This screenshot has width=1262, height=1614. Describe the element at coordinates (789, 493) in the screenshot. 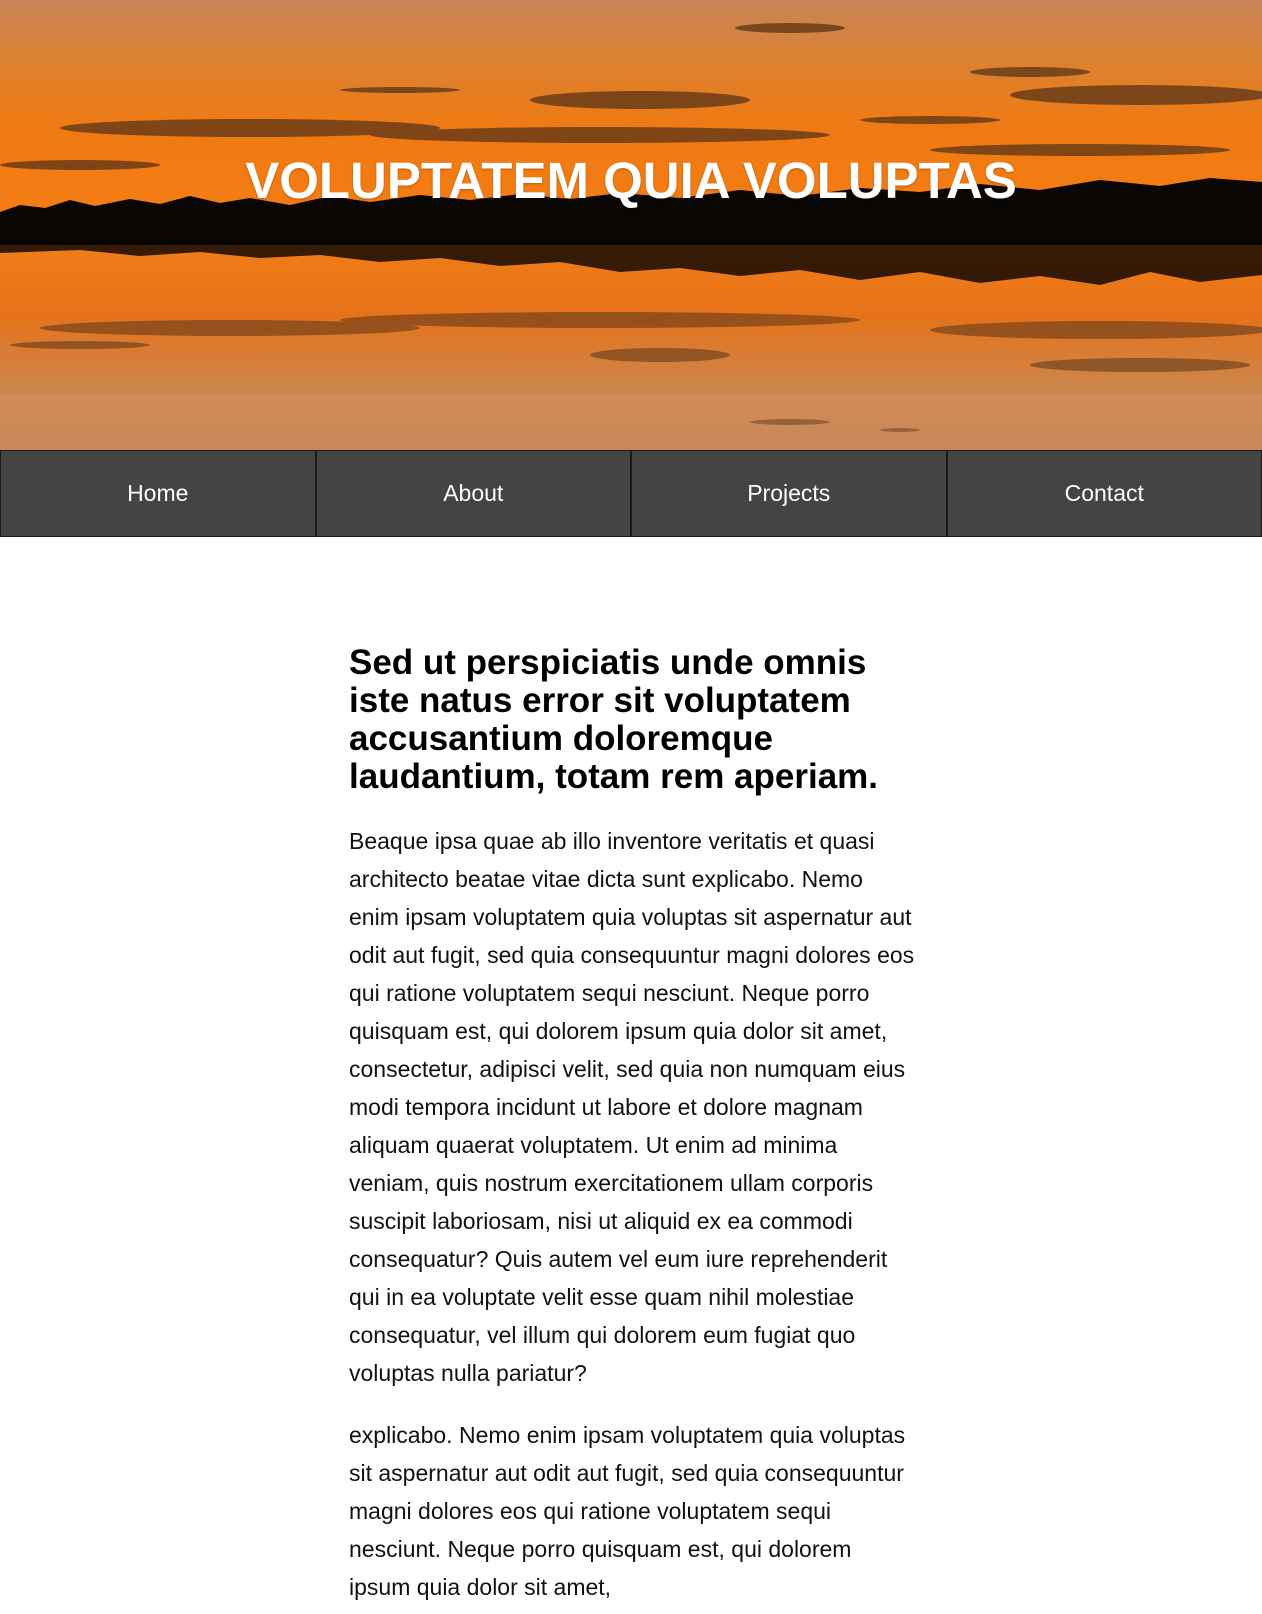

I see `nav-projects-link: Projects` at that location.